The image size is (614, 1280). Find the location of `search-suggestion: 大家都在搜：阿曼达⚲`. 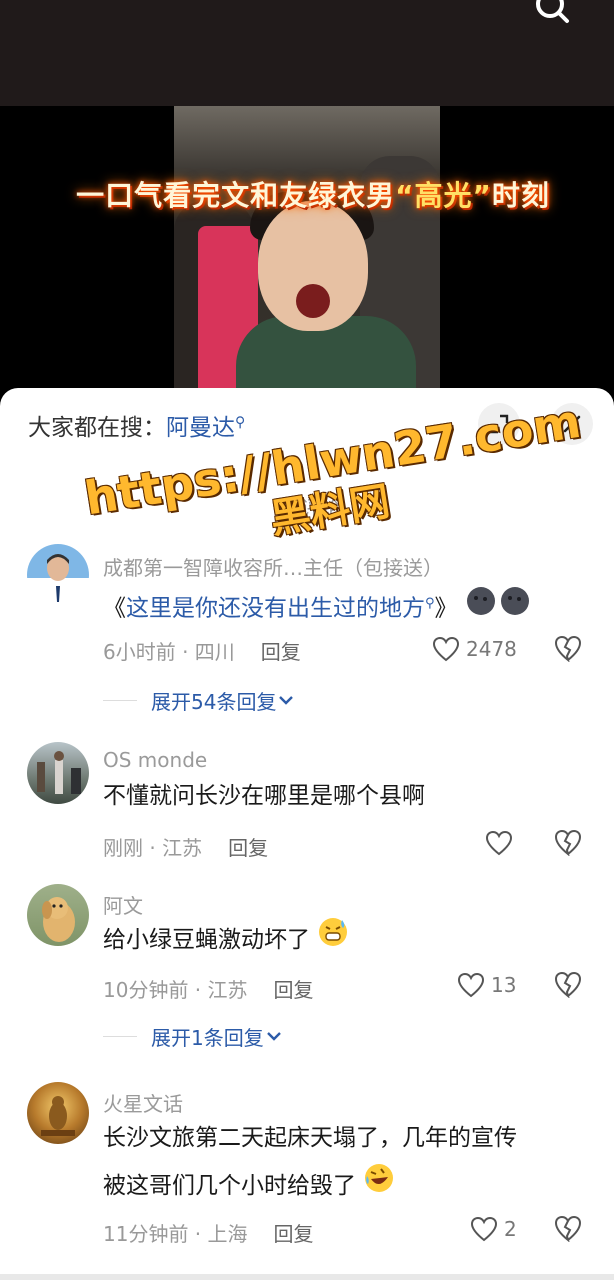

search-suggestion: 大家都在搜：阿曼达⚲ is located at coordinates (136, 425).